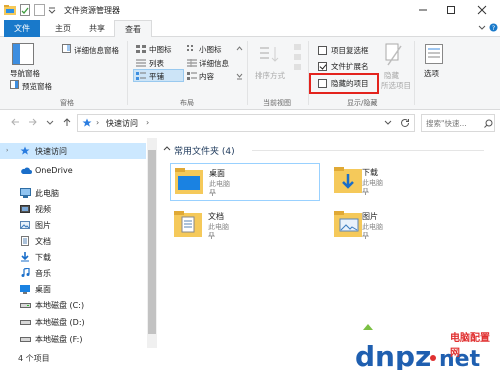 The height and width of the screenshot is (371, 500). I want to click on tab-view: 查看, so click(133, 29).